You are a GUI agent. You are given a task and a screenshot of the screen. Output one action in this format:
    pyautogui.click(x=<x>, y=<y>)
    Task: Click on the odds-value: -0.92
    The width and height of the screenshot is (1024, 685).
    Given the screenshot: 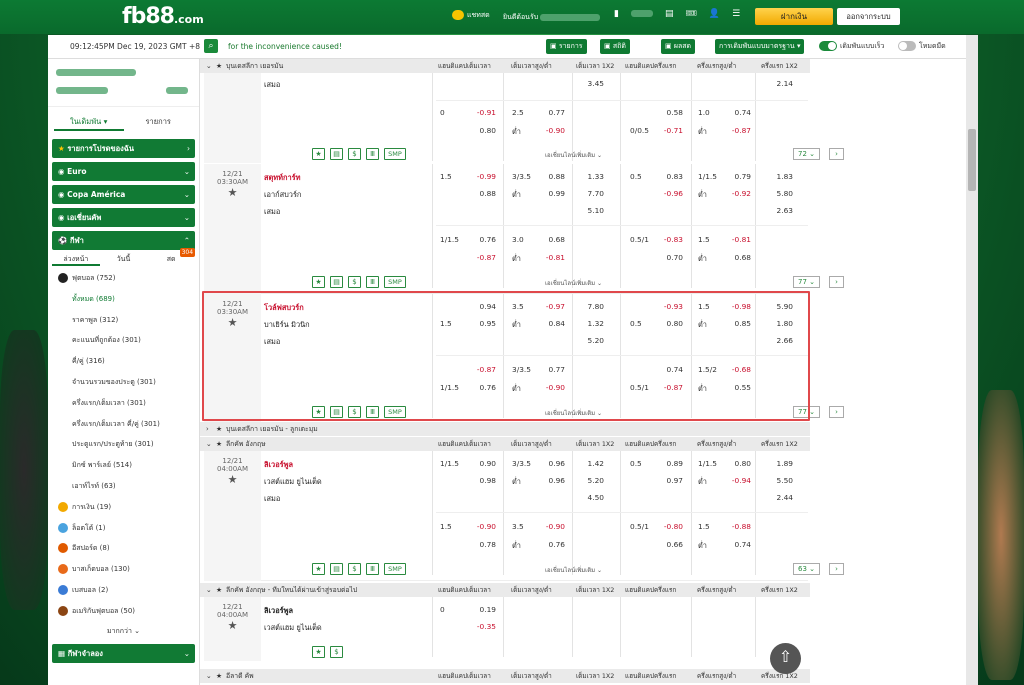 What is the action you would take?
    pyautogui.click(x=735, y=193)
    